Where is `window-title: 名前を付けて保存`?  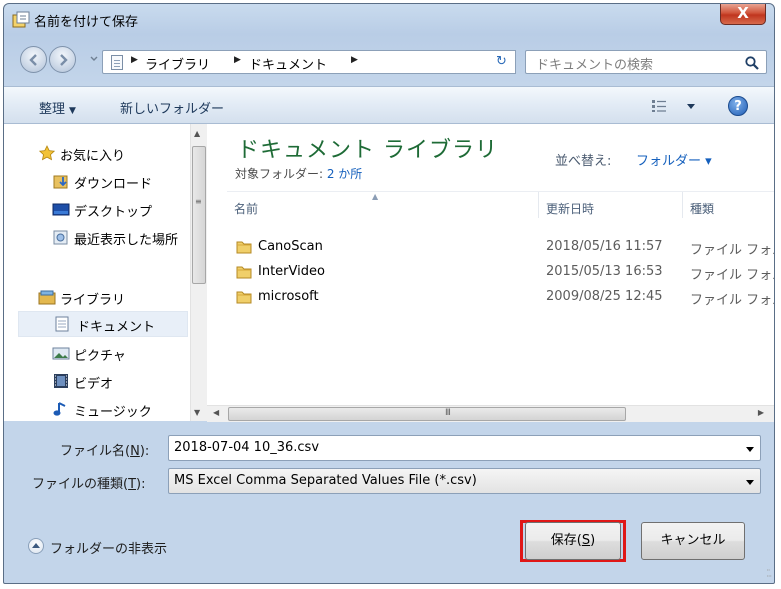
window-title: 名前を付けて保存 is located at coordinates (86, 22).